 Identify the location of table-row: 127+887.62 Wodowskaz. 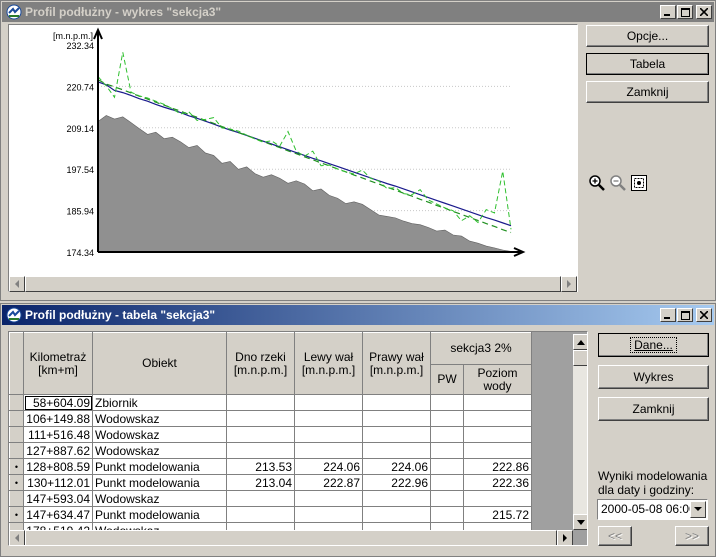
(270, 450).